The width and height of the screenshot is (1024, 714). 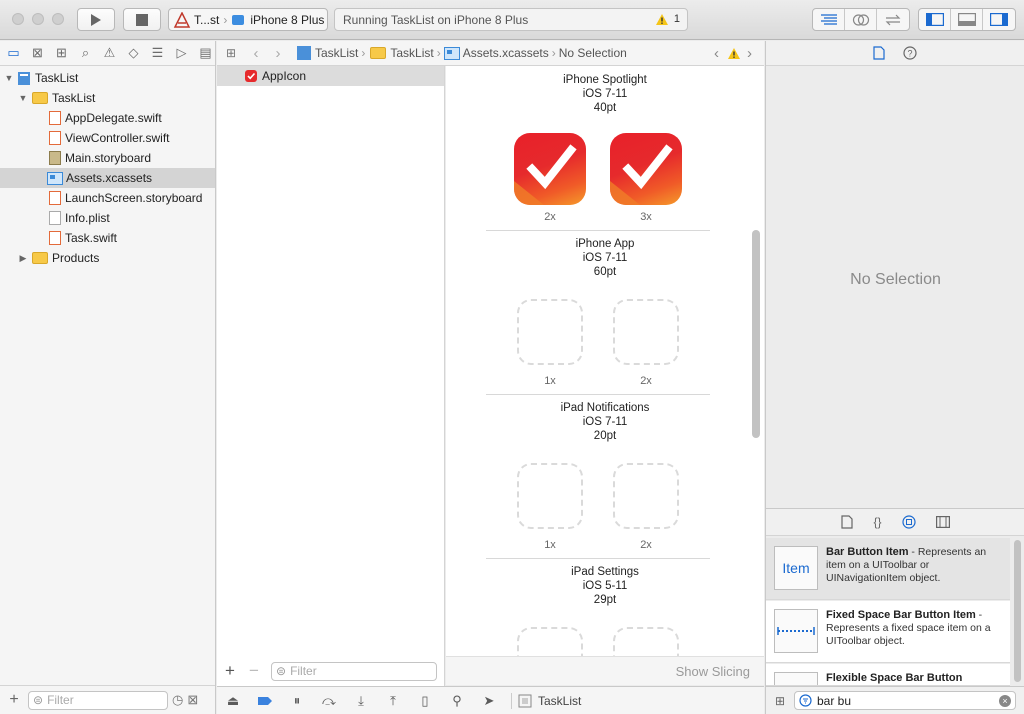 What do you see at coordinates (756, 334) in the screenshot?
I see `editor-scrollbar` at bounding box center [756, 334].